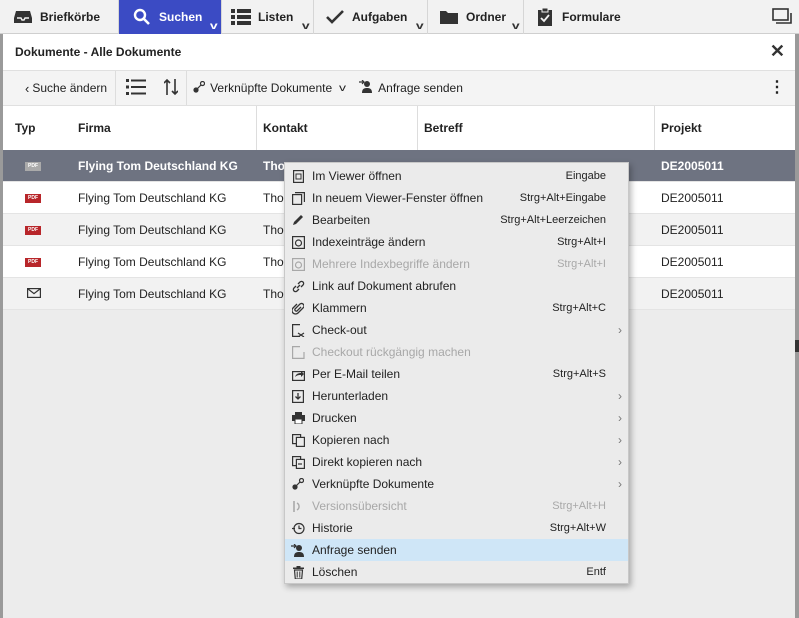 The image size is (799, 618). I want to click on versions-icon, so click(298, 506).